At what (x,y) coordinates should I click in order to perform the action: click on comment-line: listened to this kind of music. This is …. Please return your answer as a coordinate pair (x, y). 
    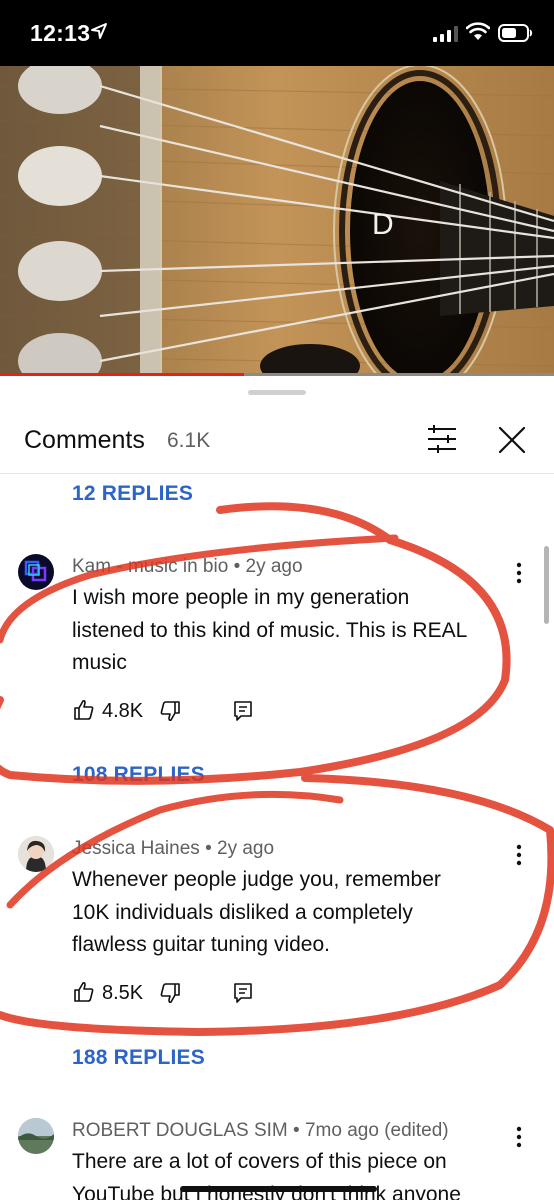
    Looking at the image, I should click on (270, 630).